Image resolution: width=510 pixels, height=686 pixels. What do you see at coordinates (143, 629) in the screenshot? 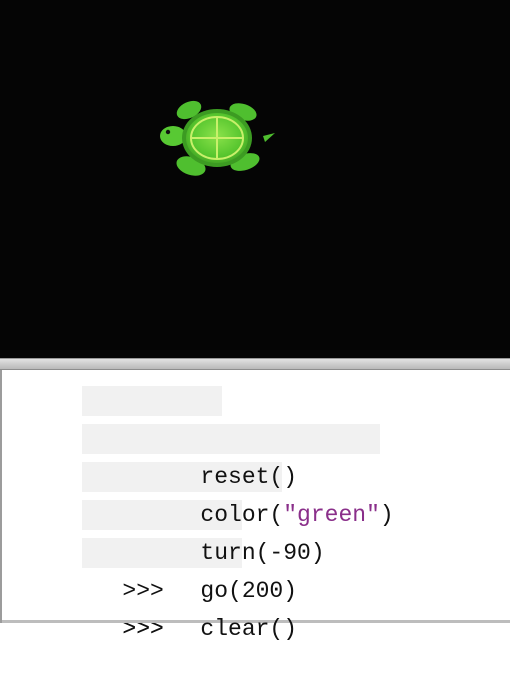
I see `prompt: >>>` at bounding box center [143, 629].